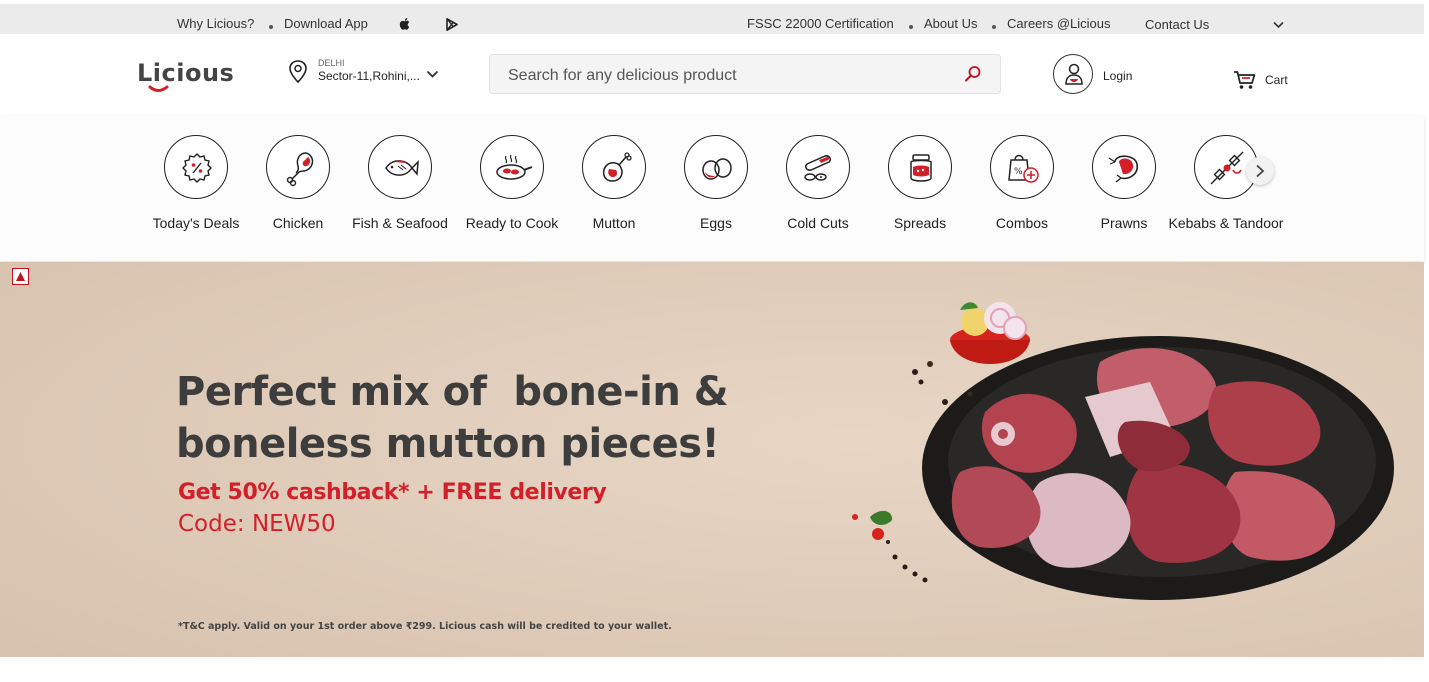 The width and height of the screenshot is (1429, 682). What do you see at coordinates (921, 168) in the screenshot?
I see `spreads-icon` at bounding box center [921, 168].